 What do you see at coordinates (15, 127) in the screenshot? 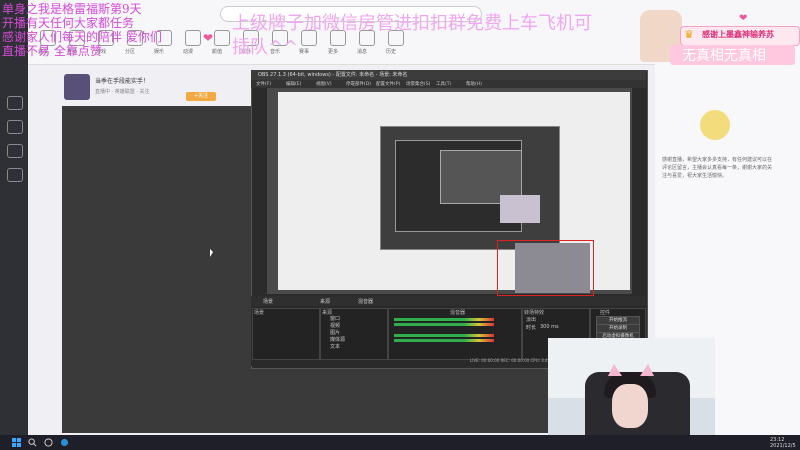
I see `follow-icon` at bounding box center [15, 127].